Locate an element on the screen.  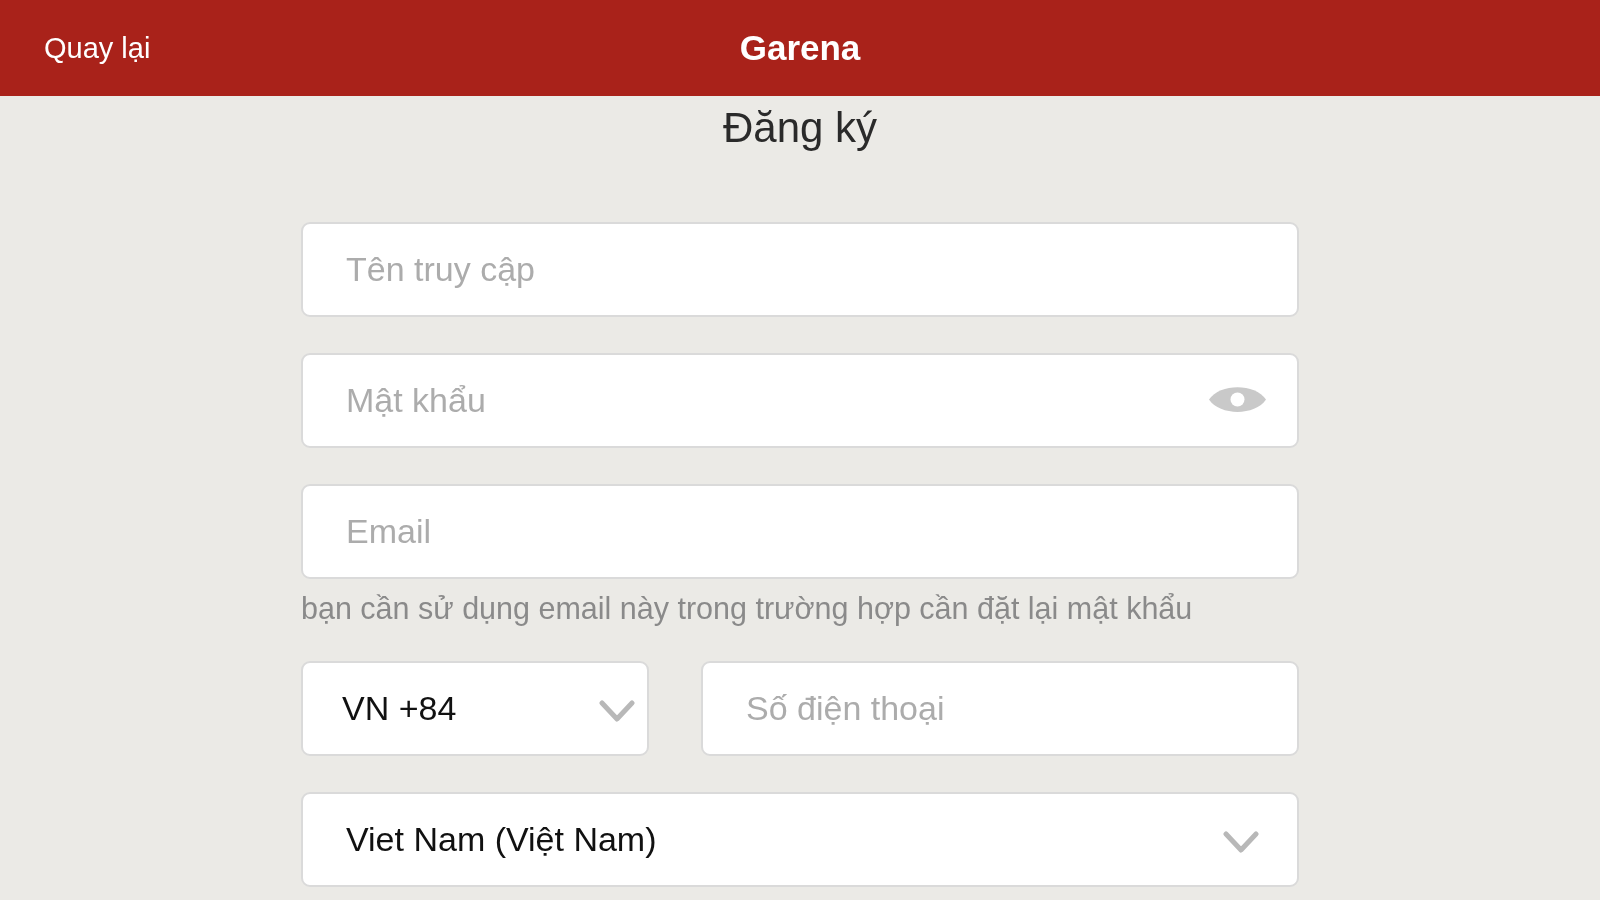
email-field: Email is located at coordinates (800, 531).